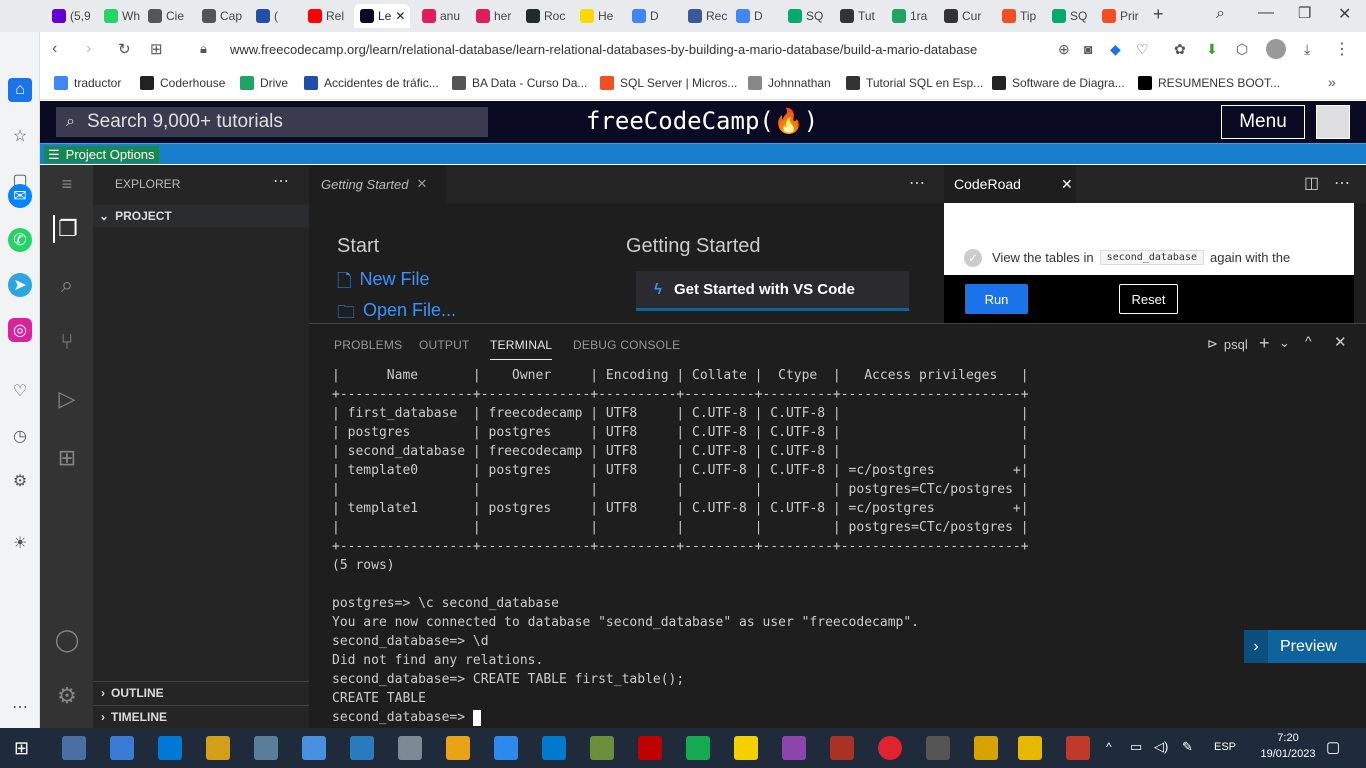  Describe the element at coordinates (1120, 16) in the screenshot. I see `browser-tab: Prir` at that location.